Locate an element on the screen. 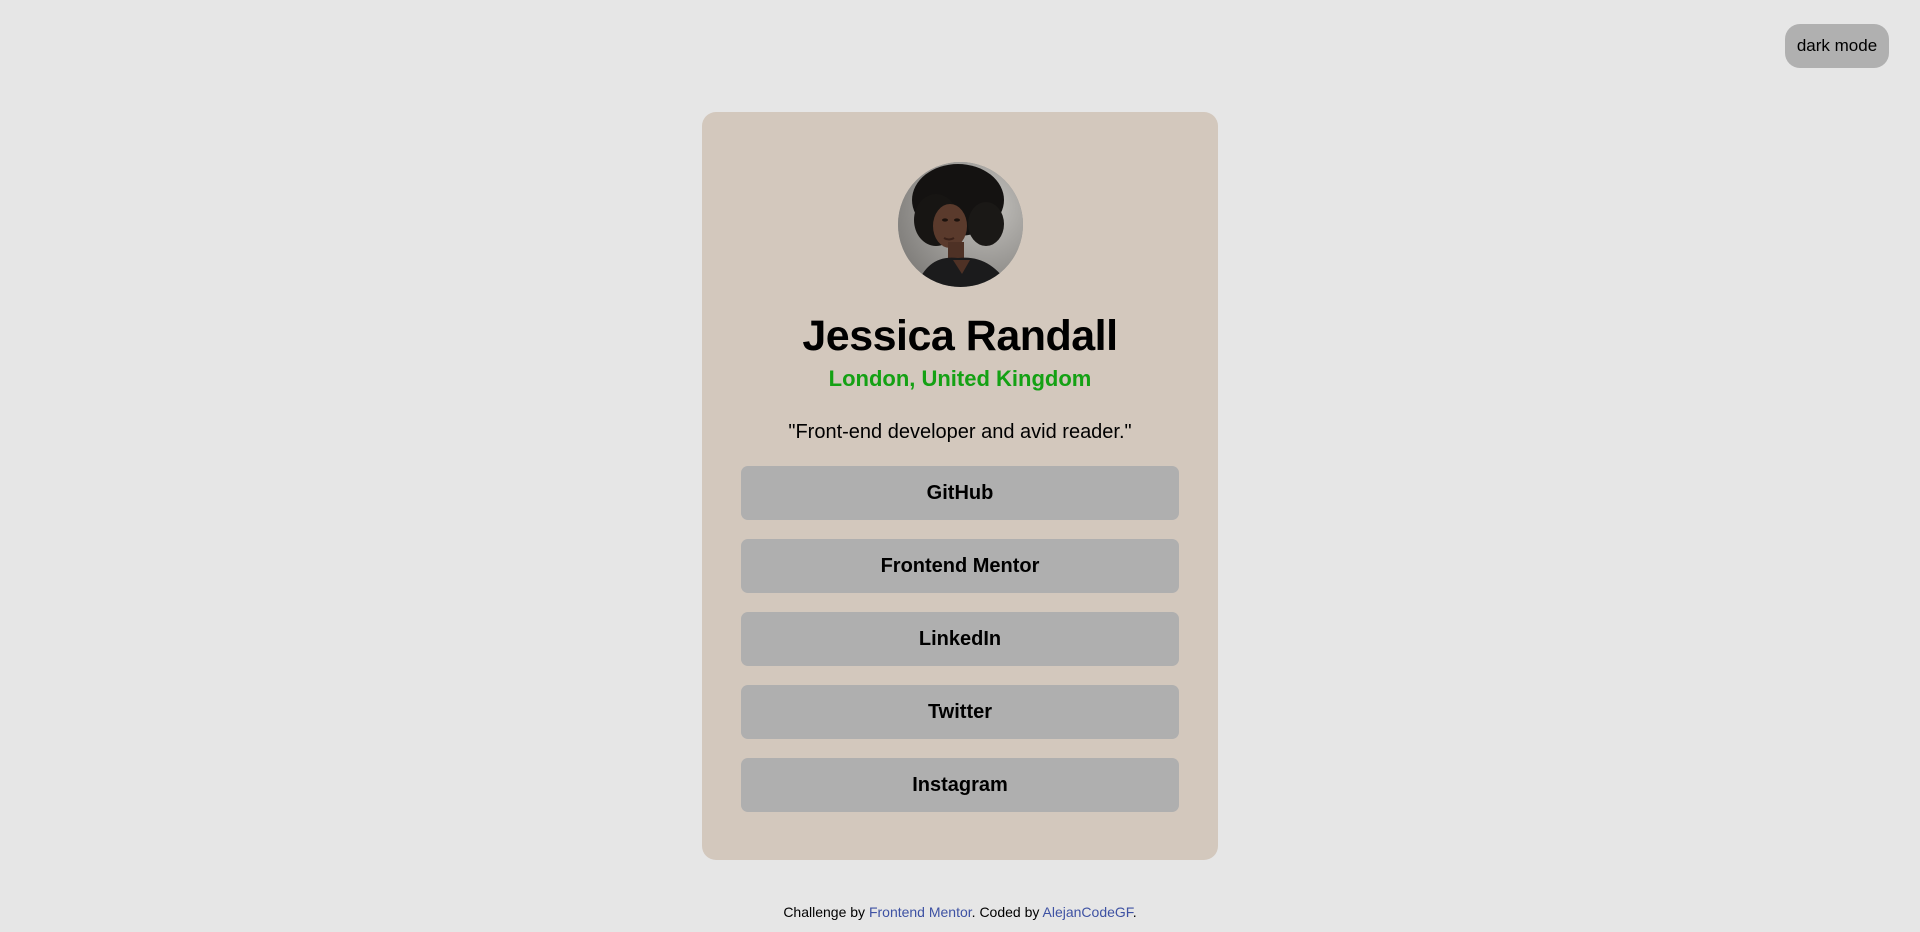 The height and width of the screenshot is (932, 1920). profile-photo-icon is located at coordinates (960, 224).